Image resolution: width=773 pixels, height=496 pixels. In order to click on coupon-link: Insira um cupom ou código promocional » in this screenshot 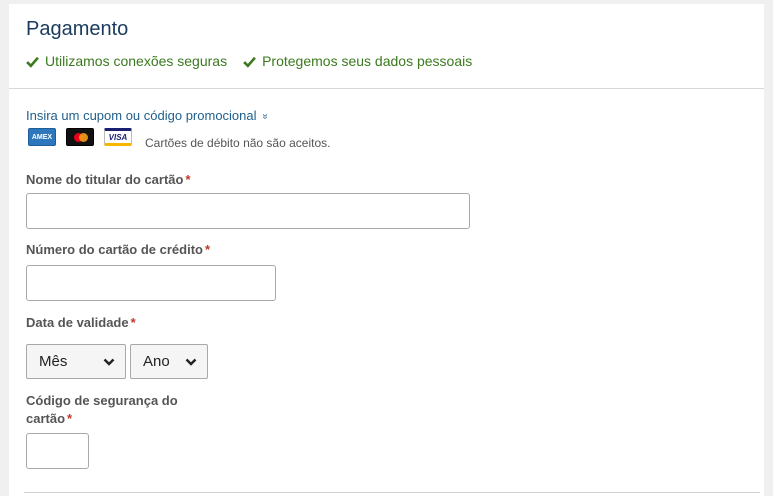, I will do `click(148, 115)`.